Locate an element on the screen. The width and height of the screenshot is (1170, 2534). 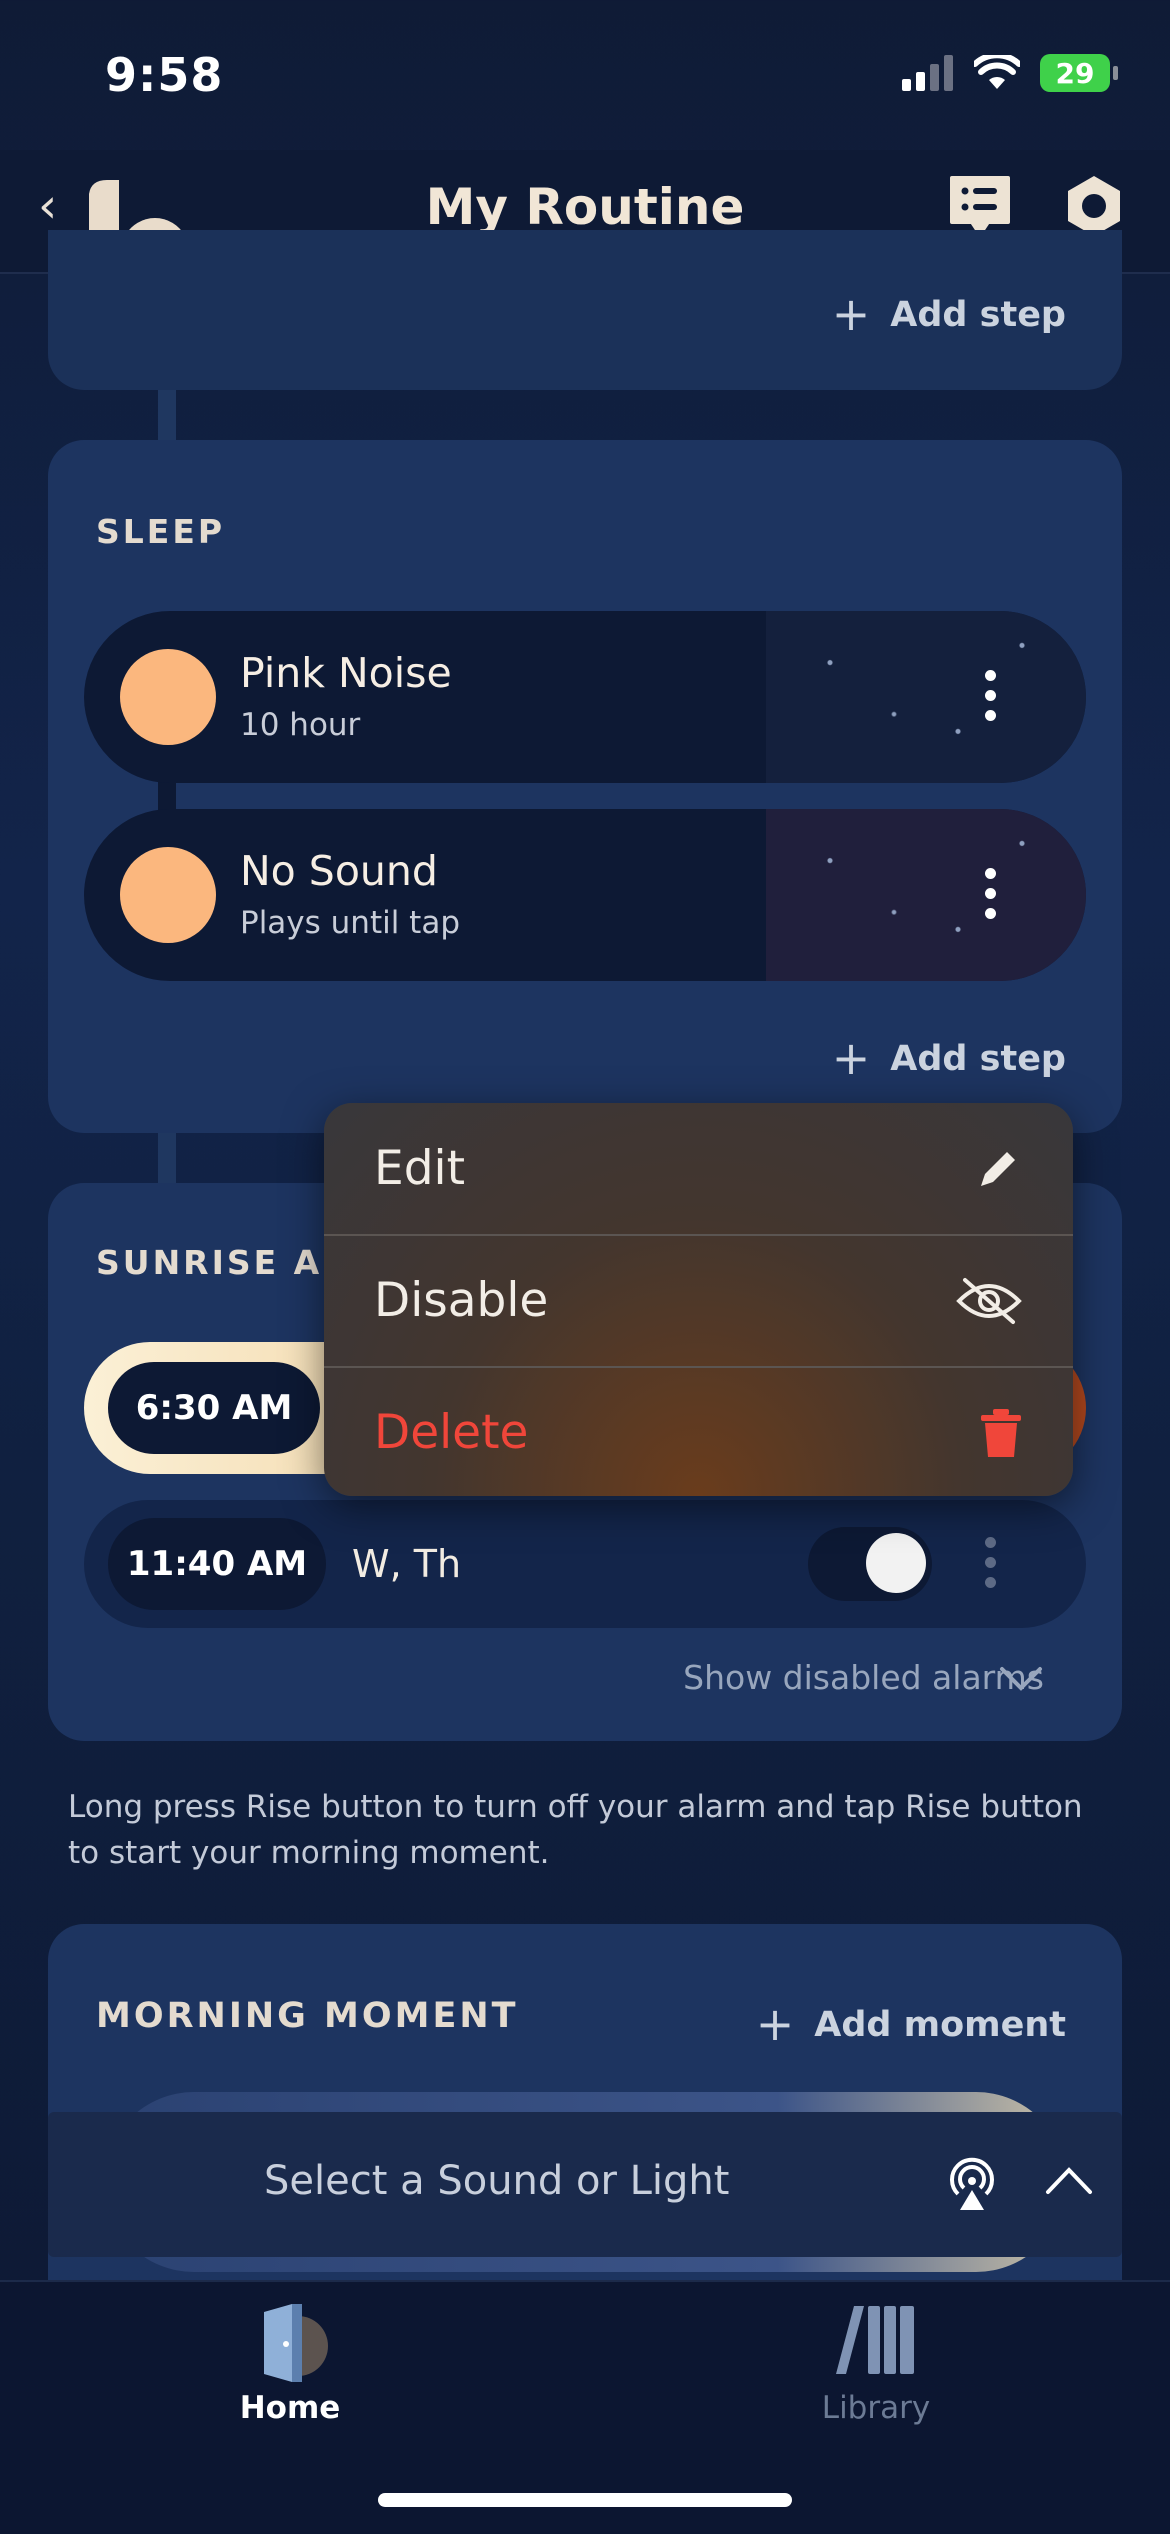
sleep-step-pink-noise: Pink Noise 10 hour is located at coordinates (585, 697).